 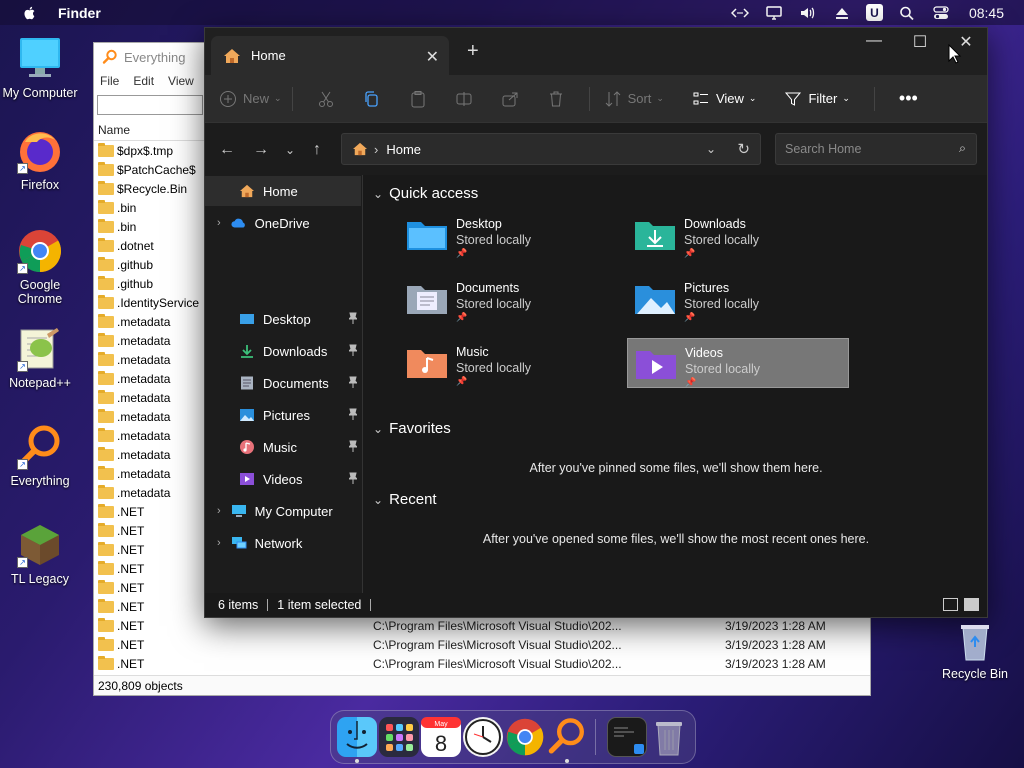 I want to click on nav-item-onedrive: › OneDrive, so click(x=283, y=223).